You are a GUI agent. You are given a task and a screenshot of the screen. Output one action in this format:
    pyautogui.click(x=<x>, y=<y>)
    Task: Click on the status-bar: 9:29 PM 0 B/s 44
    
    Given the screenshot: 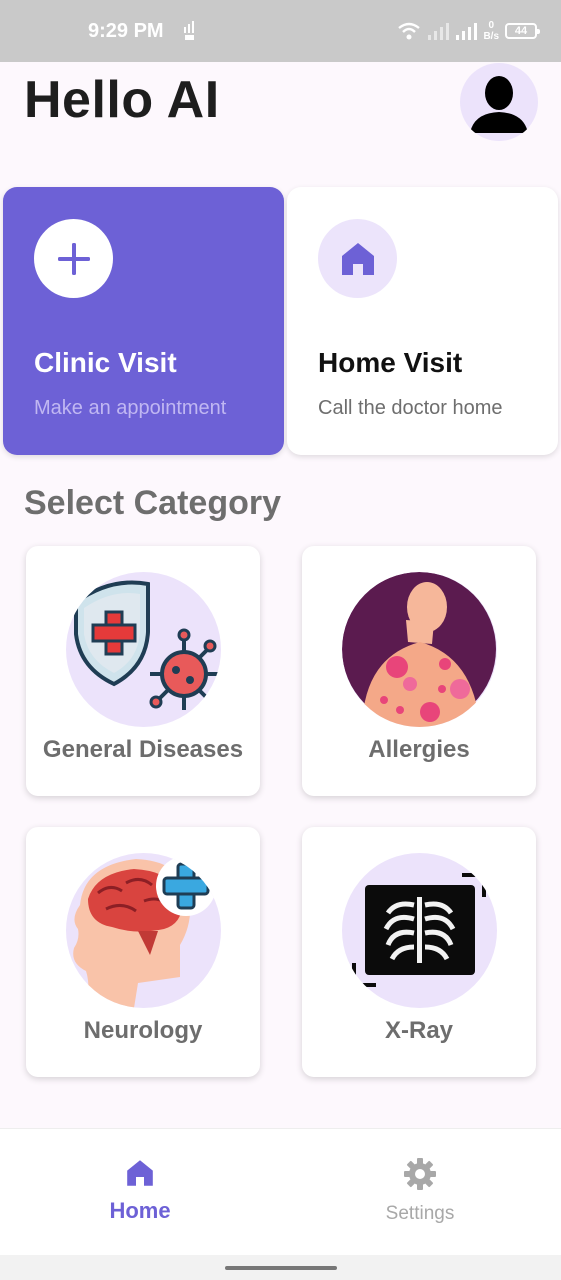 What is the action you would take?
    pyautogui.click(x=280, y=31)
    